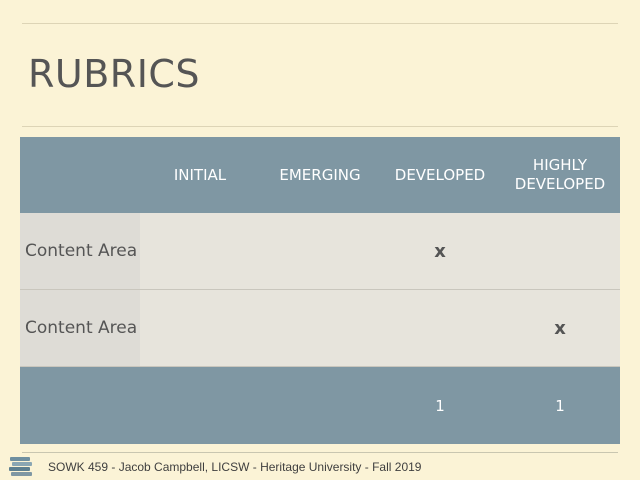 The width and height of the screenshot is (640, 480). I want to click on header-cell-emerging: EMERGING, so click(320, 175).